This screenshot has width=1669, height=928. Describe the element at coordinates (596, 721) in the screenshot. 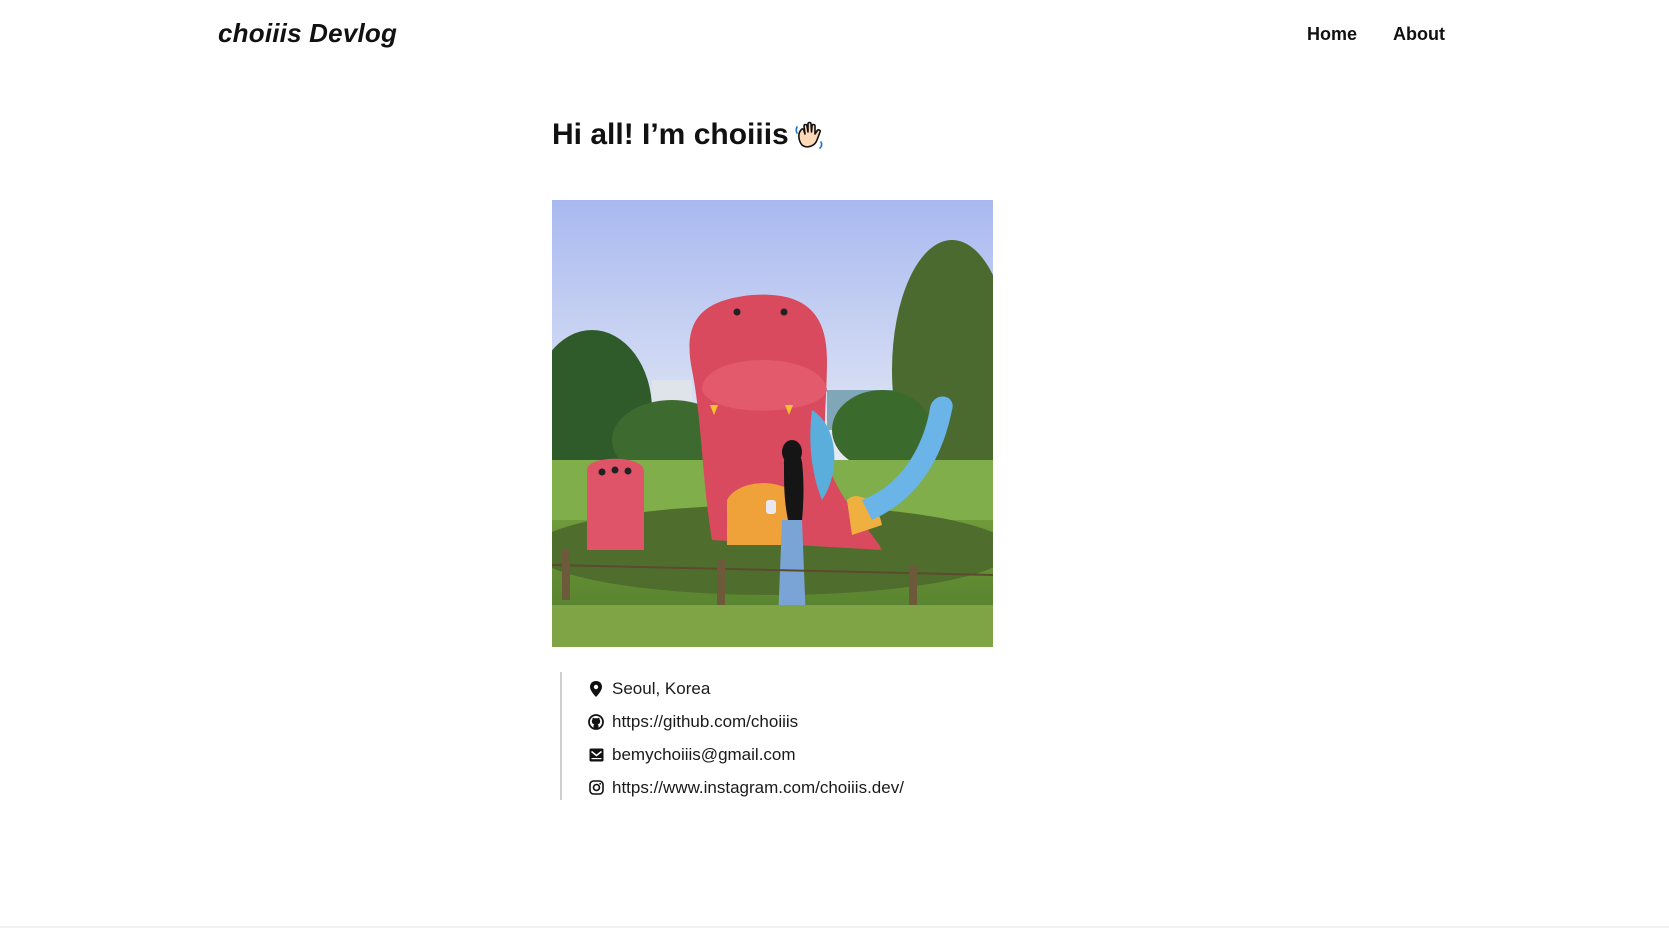

I see `github-icon` at that location.